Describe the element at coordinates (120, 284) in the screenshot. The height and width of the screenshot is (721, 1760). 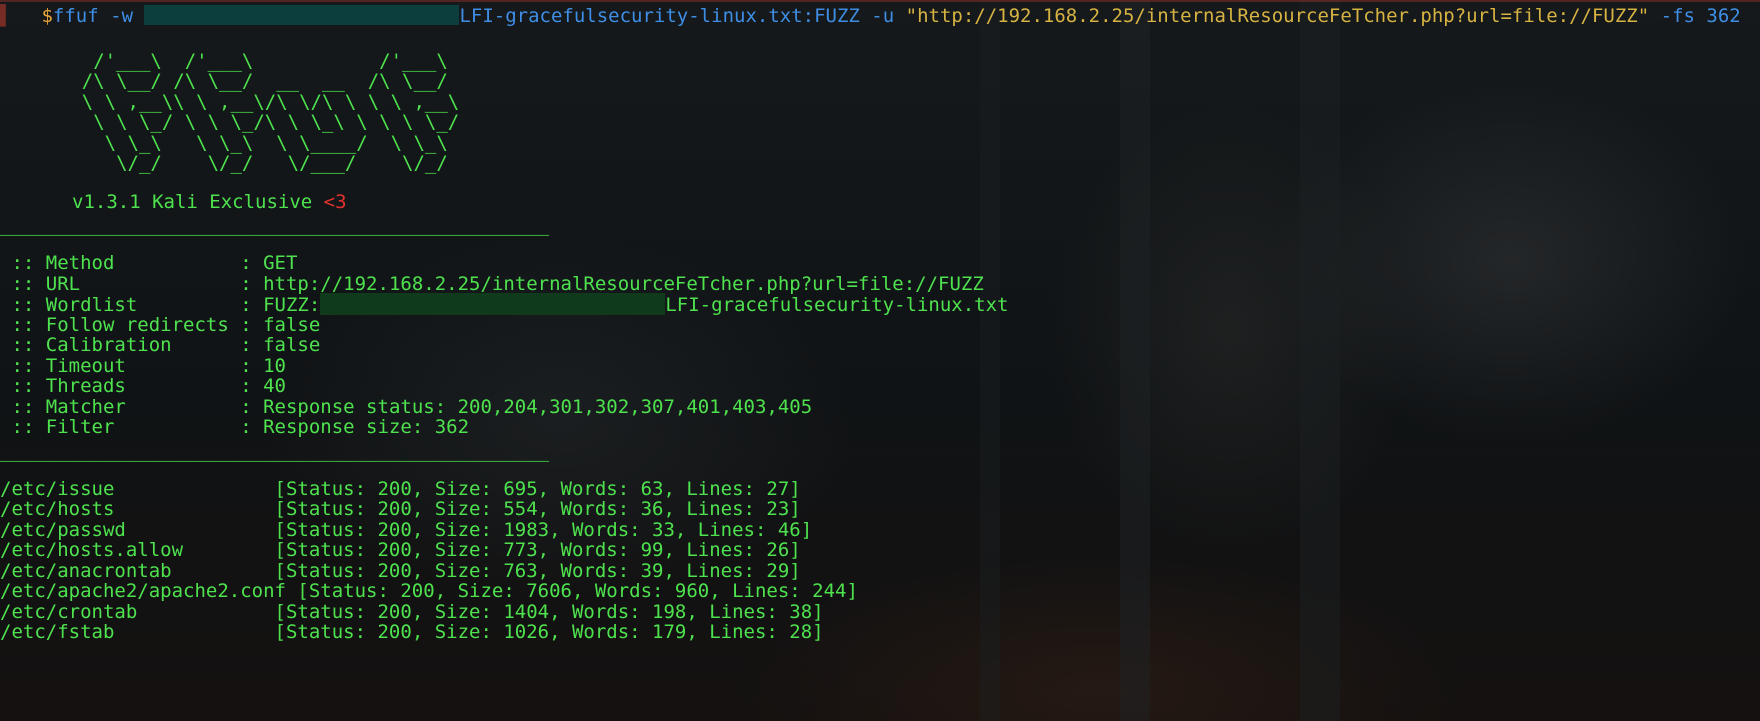
I see `config-key: :: URL` at that location.